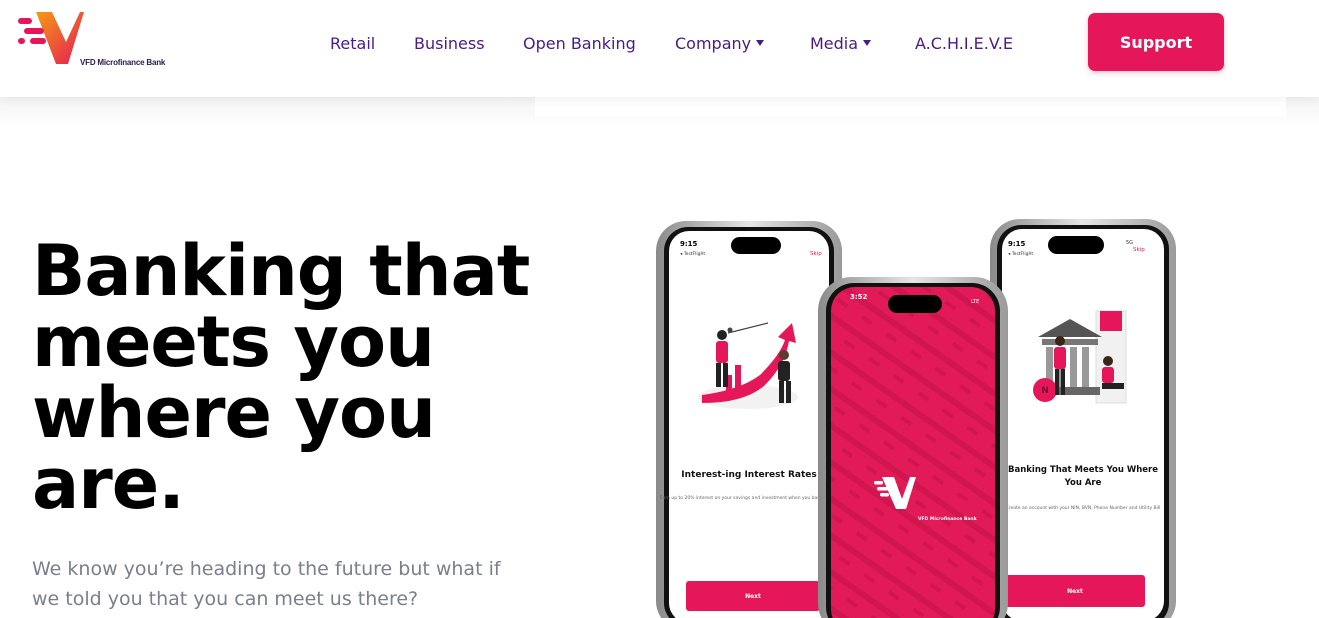 The image size is (1319, 618). Describe the element at coordinates (975, 302) in the screenshot. I see `network-indicator: LTE` at that location.